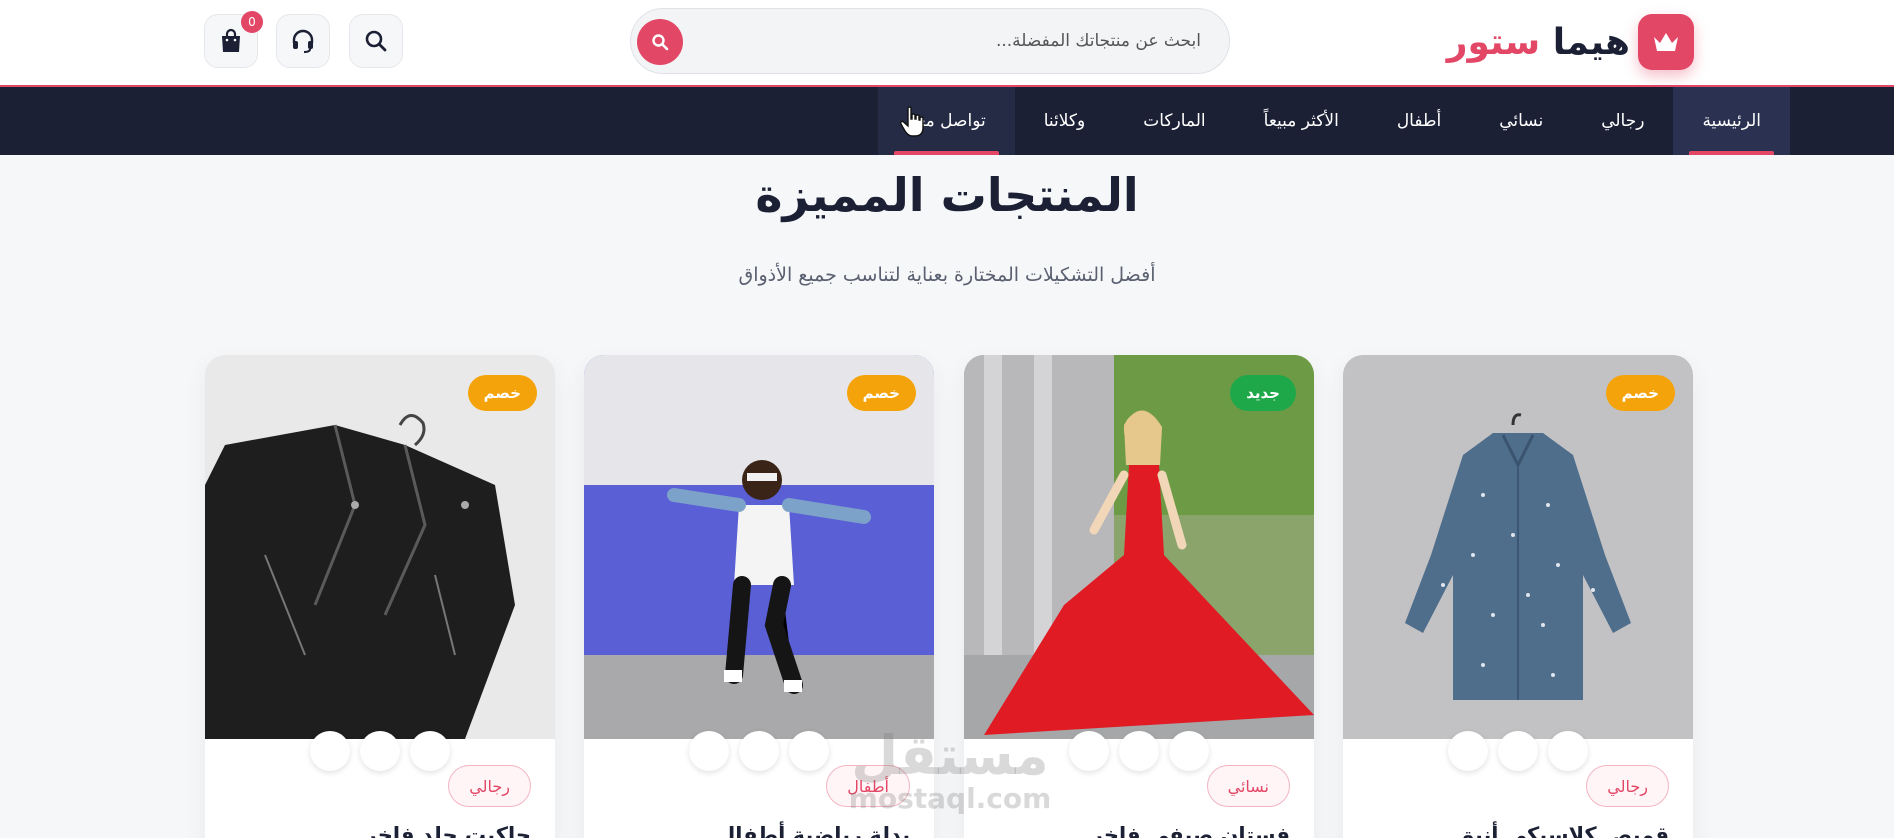 The width and height of the screenshot is (1894, 838). Describe the element at coordinates (380, 547) in the screenshot. I see `product-image-leather-jacket` at that location.